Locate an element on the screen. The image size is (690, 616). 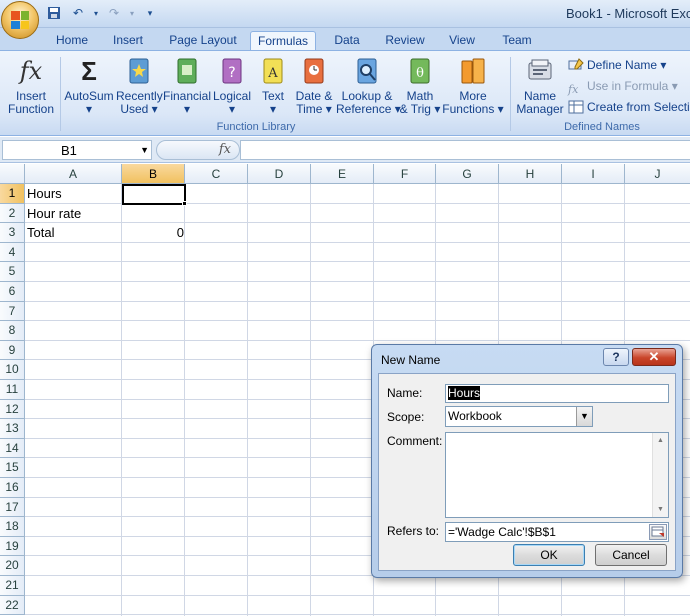
refers-to-value: ='Wadge Calc'!$B$1 is located at coordinates (502, 532).